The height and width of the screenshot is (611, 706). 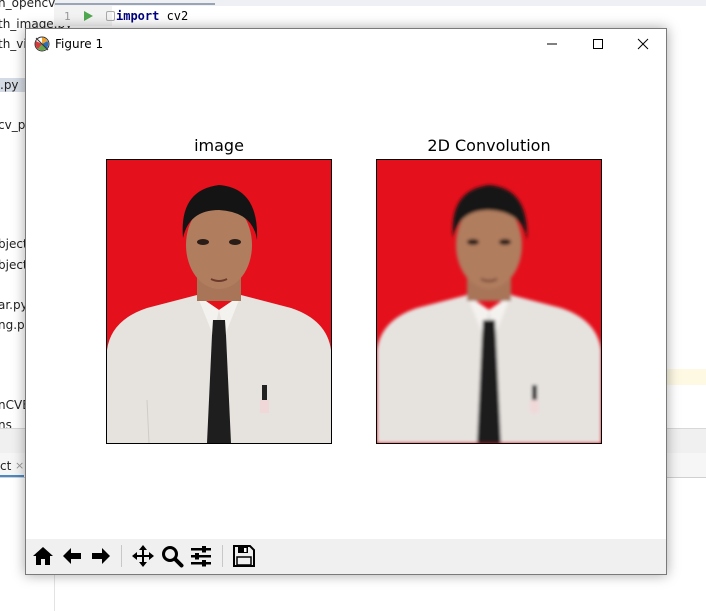 What do you see at coordinates (135, 4) in the screenshot?
I see `ide-active-tab-indicator` at bounding box center [135, 4].